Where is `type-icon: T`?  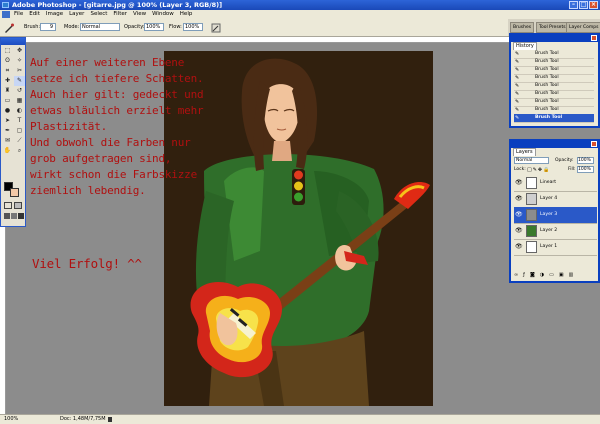
type-icon: T is located at coordinates (19, 121).